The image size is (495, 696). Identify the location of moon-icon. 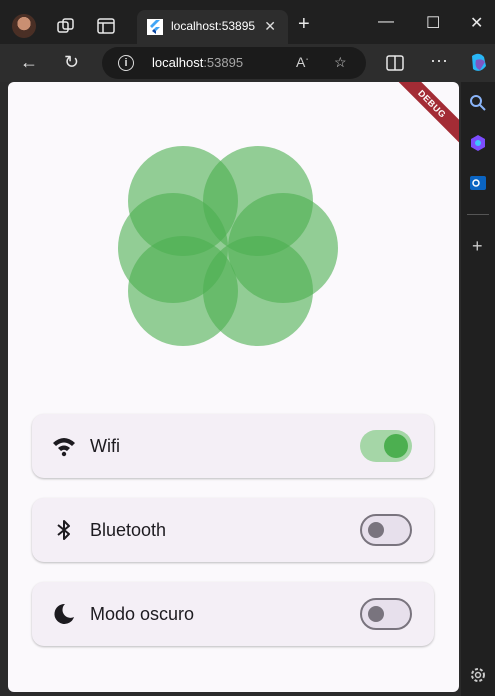
(64, 614).